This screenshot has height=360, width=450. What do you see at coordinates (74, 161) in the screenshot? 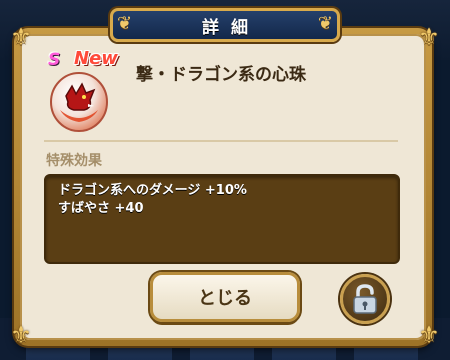
I see `special-effect-label: 特殊効果` at bounding box center [74, 161].